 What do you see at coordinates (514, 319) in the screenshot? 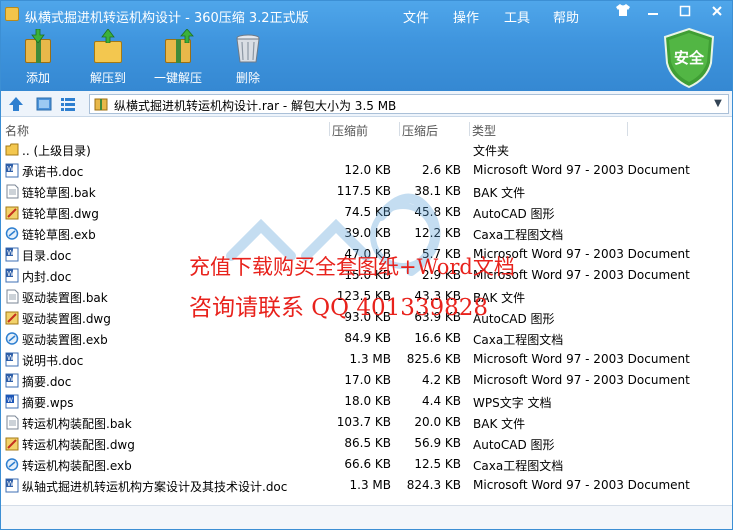
I see `file-type: AutoCAD 图形` at bounding box center [514, 319].